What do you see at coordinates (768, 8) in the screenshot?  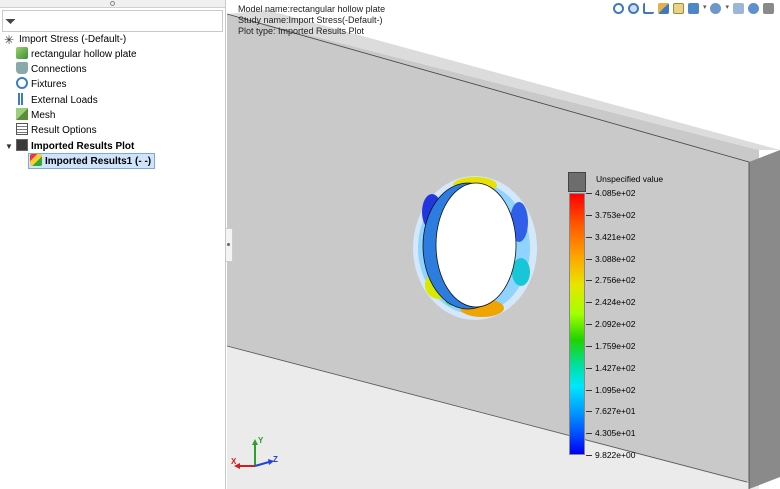 I see `view-settings-icon` at bounding box center [768, 8].